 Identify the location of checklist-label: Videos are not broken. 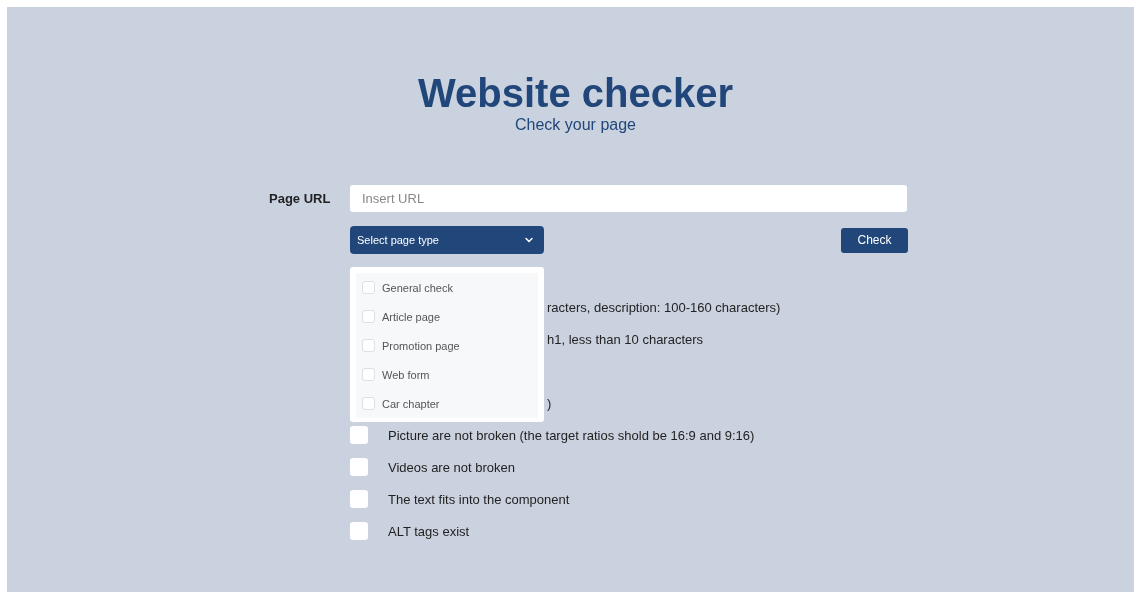
(451, 467).